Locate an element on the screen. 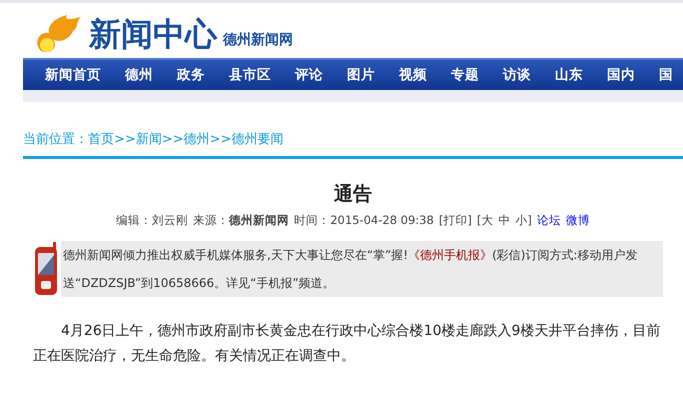 This screenshot has width=683, height=418. meta-text: 编辑：刘云刚 is located at coordinates (152, 220).